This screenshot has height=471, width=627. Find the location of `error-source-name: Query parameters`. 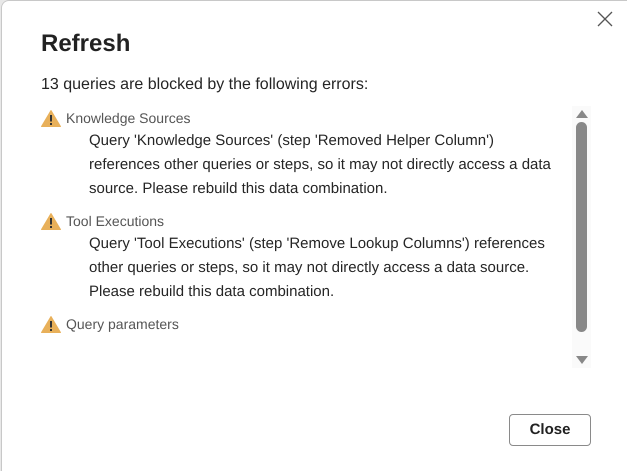

error-source-name: Query parameters is located at coordinates (122, 324).